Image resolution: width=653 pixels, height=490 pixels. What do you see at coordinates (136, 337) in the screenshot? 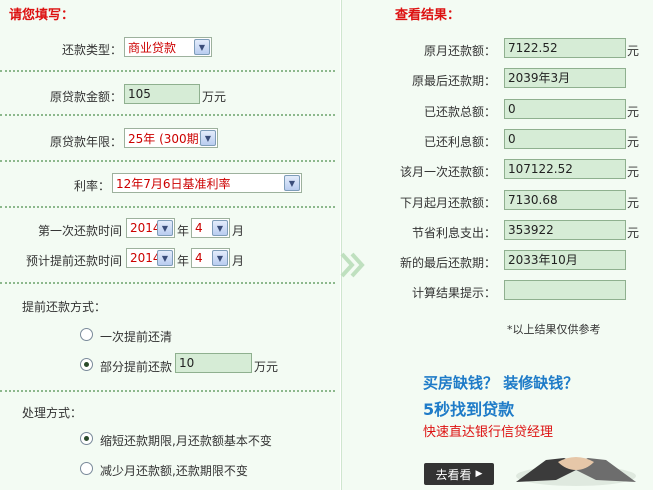
I see `prepay-full-label: 一次提前还清` at bounding box center [136, 337].